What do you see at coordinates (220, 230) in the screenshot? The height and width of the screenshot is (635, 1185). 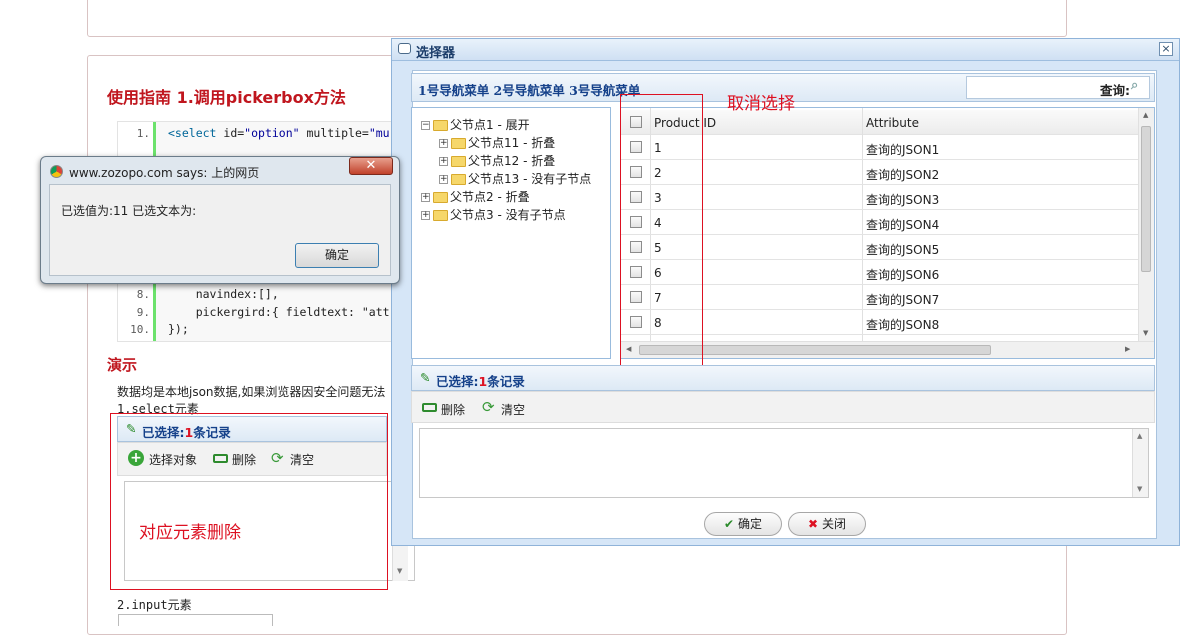 I see `alert-content: 已选值为:11 已选文本为: 确定` at bounding box center [220, 230].